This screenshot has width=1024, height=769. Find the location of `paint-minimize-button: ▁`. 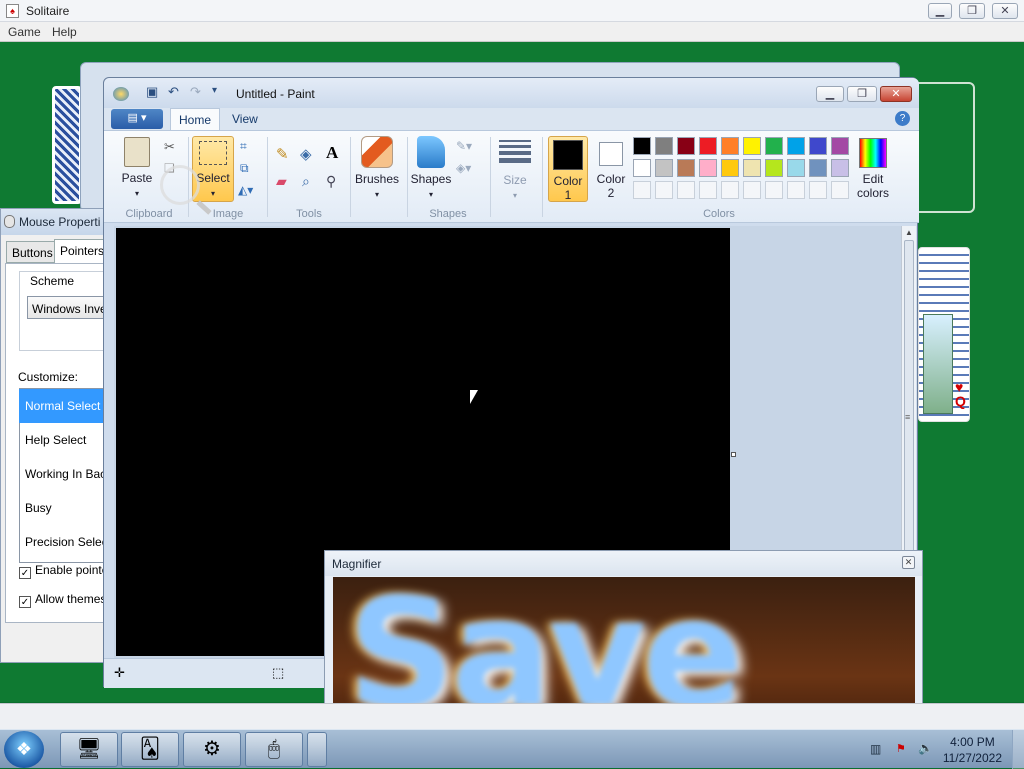

paint-minimize-button: ▁ is located at coordinates (830, 94).